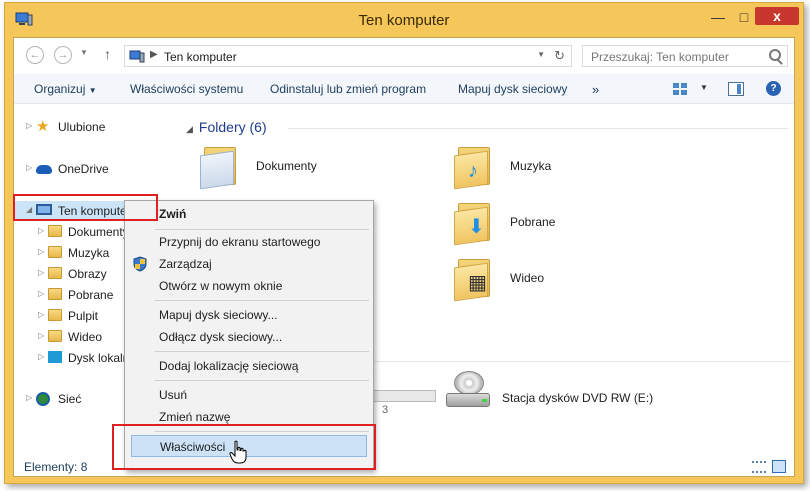 The image size is (810, 491). Describe the element at coordinates (238, 452) in the screenshot. I see `hand-cursor-icon` at that location.